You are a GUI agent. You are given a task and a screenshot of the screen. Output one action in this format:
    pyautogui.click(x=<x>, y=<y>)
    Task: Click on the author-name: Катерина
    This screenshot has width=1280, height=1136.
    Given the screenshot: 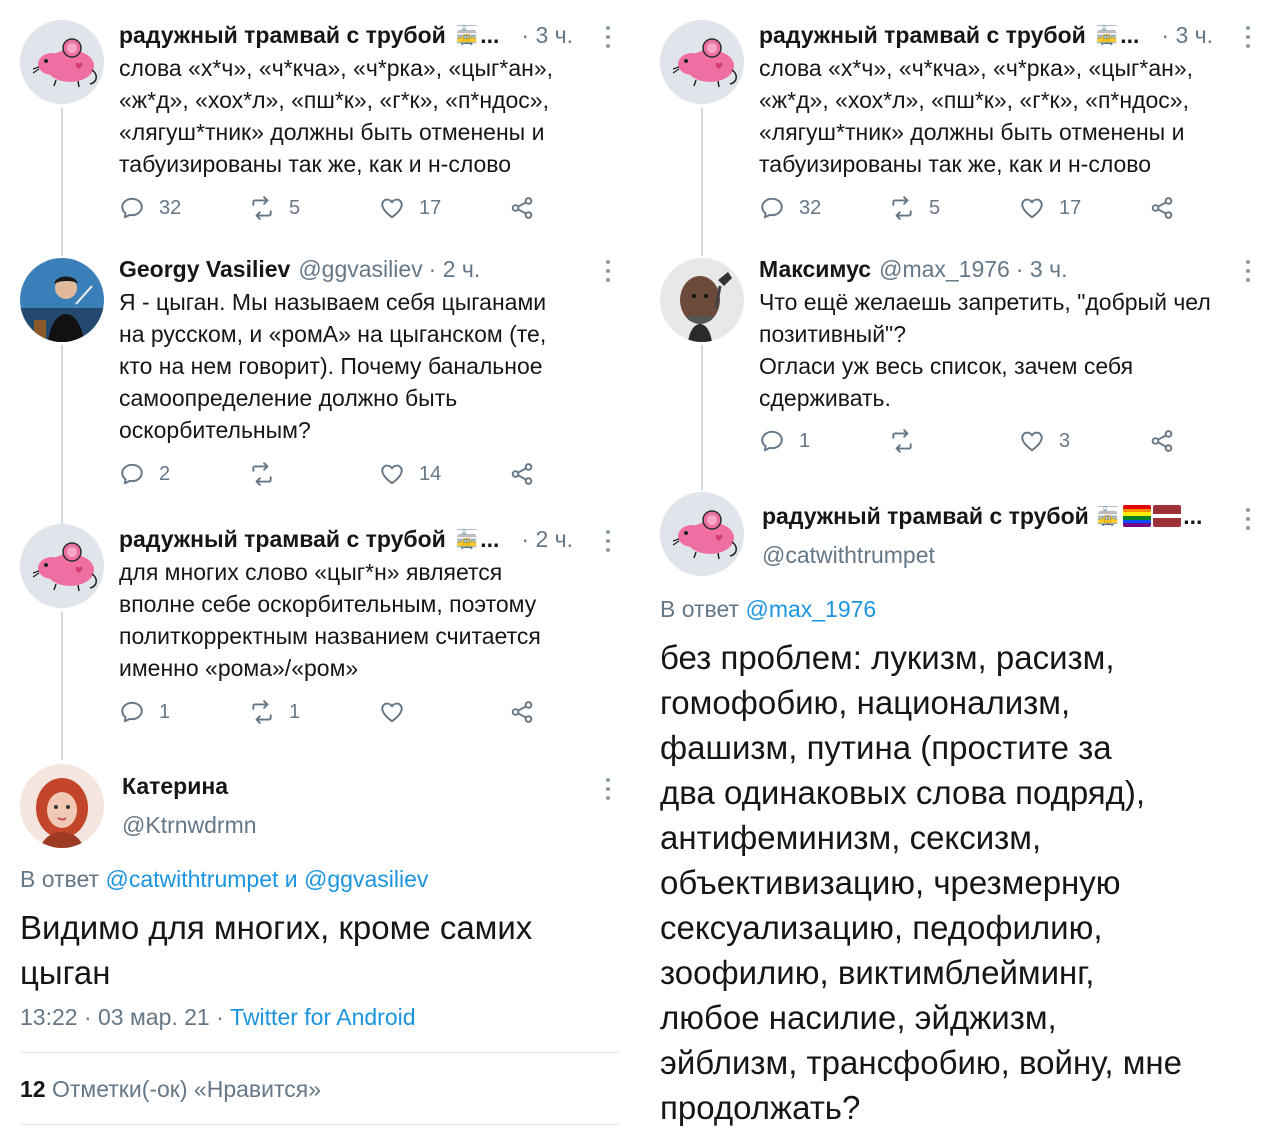 What is the action you would take?
    pyautogui.click(x=175, y=786)
    